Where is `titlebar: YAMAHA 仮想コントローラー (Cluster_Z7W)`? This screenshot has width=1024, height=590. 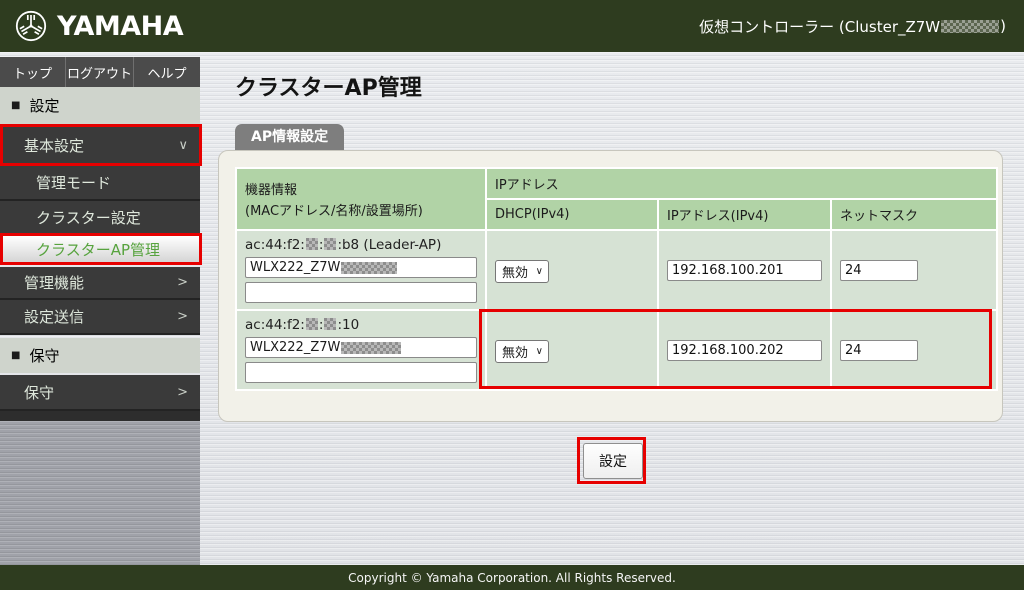 titlebar: YAMAHA 仮想コントローラー (Cluster_Z7W) is located at coordinates (512, 26).